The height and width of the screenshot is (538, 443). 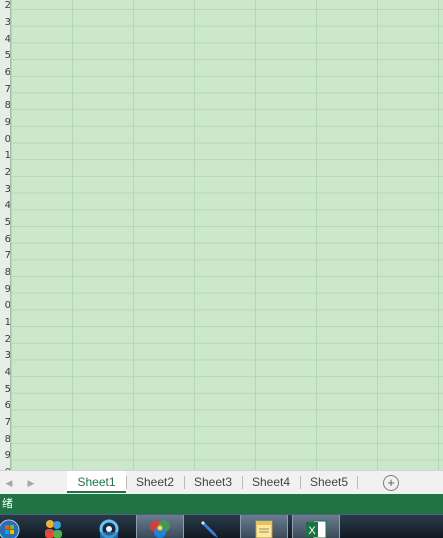 I want to click on taskbar-app-color, so click(x=160, y=526).